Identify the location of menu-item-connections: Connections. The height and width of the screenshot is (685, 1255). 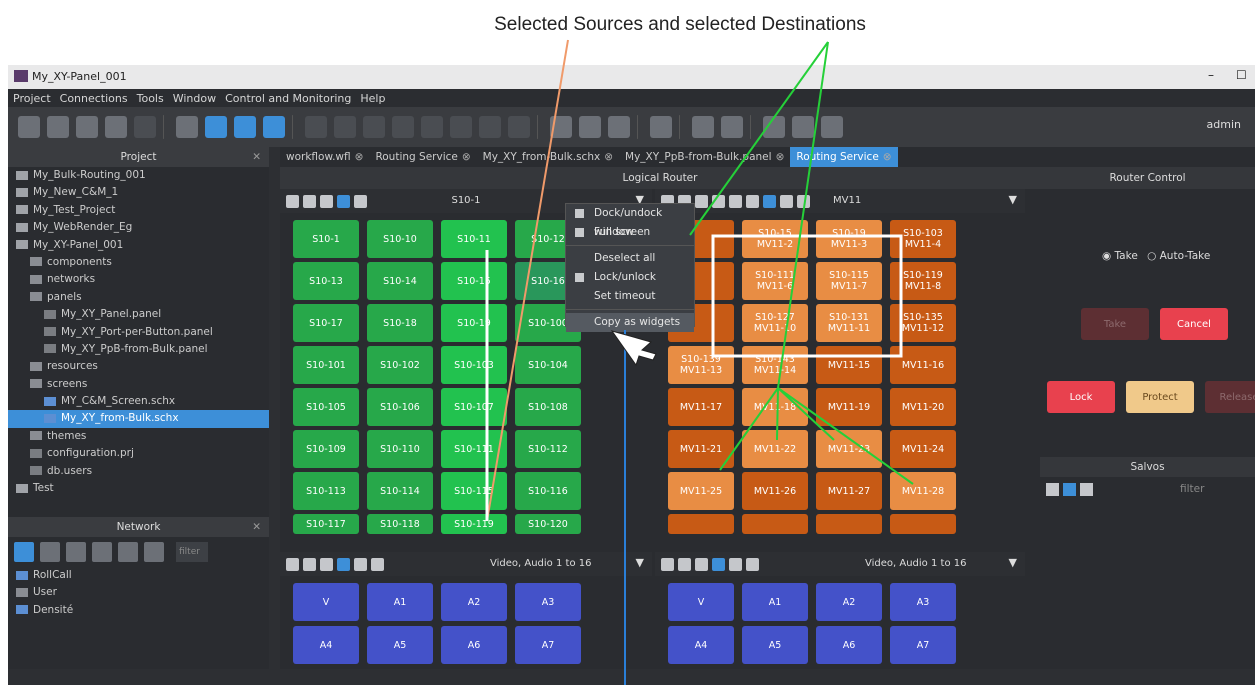
(94, 98).